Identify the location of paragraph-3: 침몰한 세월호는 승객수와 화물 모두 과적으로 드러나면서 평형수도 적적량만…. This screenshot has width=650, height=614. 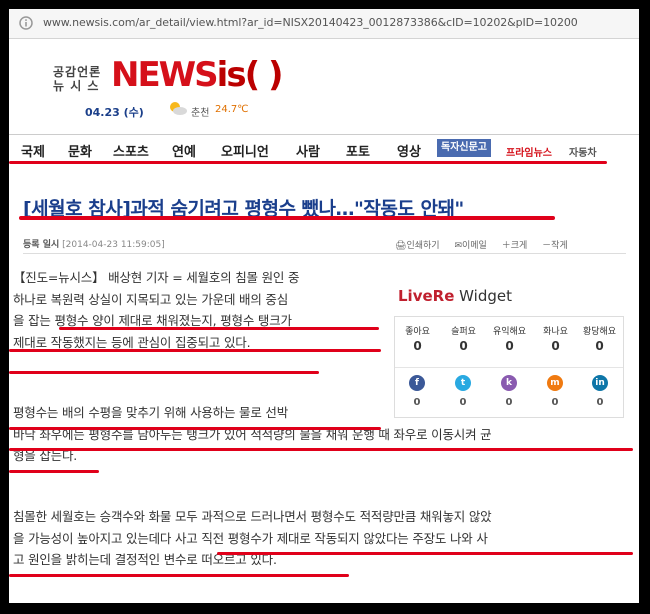
(326, 538).